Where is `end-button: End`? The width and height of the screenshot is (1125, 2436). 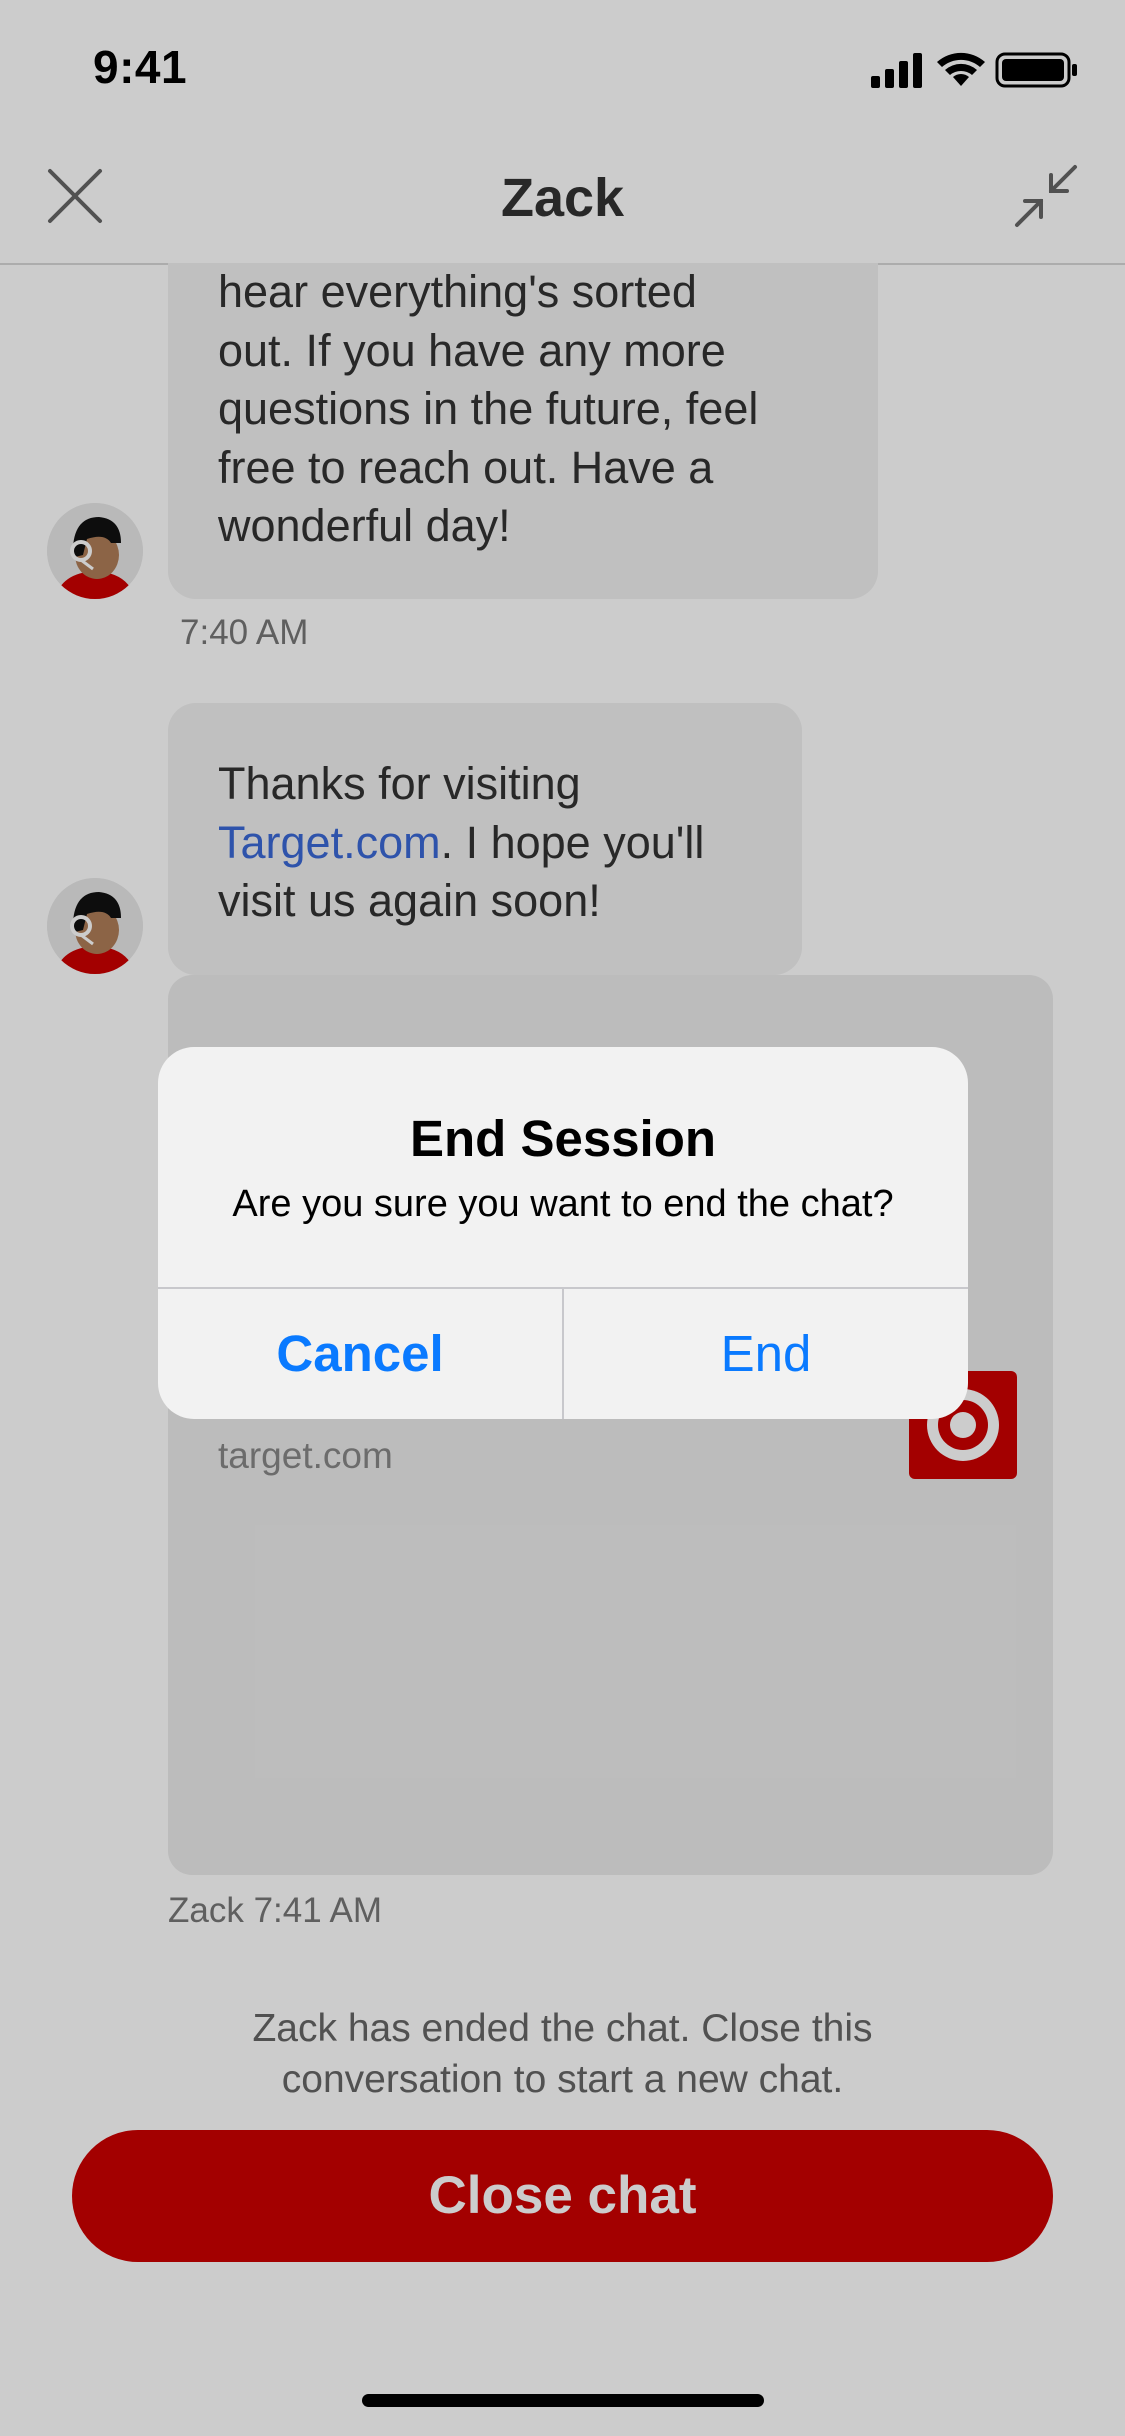 end-button: End is located at coordinates (766, 1354).